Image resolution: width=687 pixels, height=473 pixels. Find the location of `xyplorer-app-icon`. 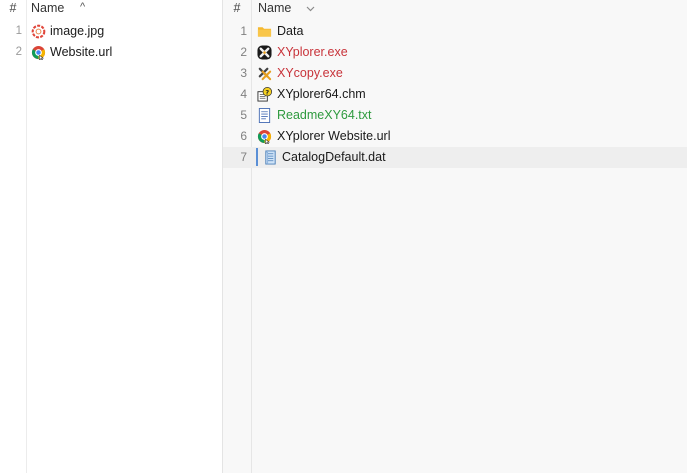

xyplorer-app-icon is located at coordinates (264, 52).